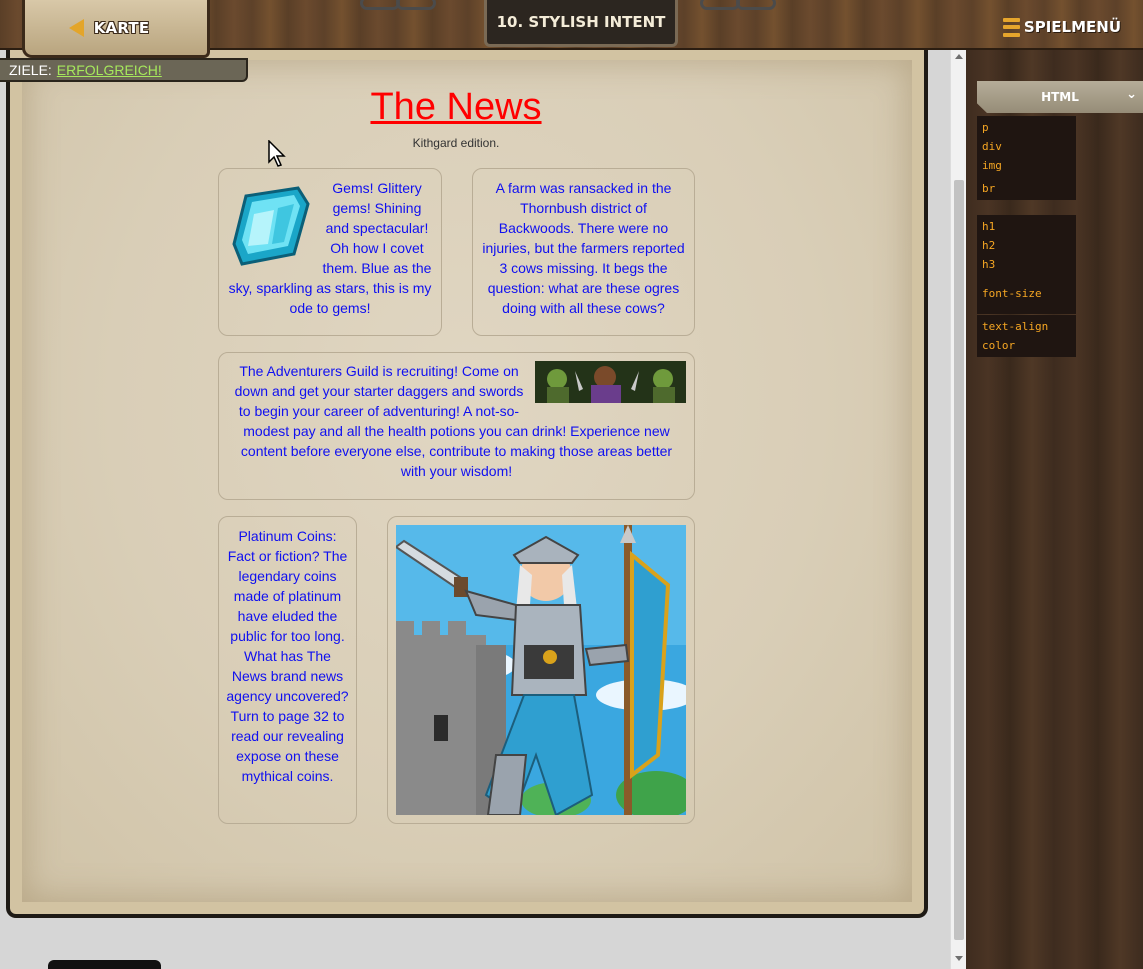  What do you see at coordinates (1026, 226) in the screenshot?
I see `snippet-h1: h1` at bounding box center [1026, 226].